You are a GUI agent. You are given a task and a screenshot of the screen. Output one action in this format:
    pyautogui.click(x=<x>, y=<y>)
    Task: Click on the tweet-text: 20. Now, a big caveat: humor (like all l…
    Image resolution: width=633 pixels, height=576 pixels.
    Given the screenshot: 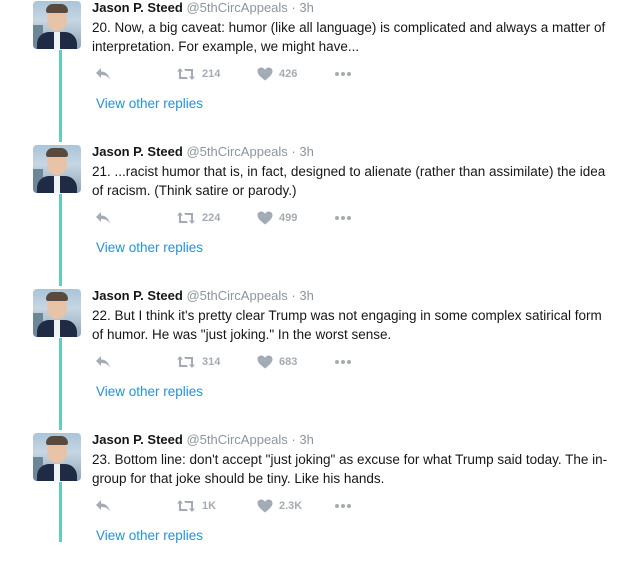 What is the action you would take?
    pyautogui.click(x=349, y=37)
    